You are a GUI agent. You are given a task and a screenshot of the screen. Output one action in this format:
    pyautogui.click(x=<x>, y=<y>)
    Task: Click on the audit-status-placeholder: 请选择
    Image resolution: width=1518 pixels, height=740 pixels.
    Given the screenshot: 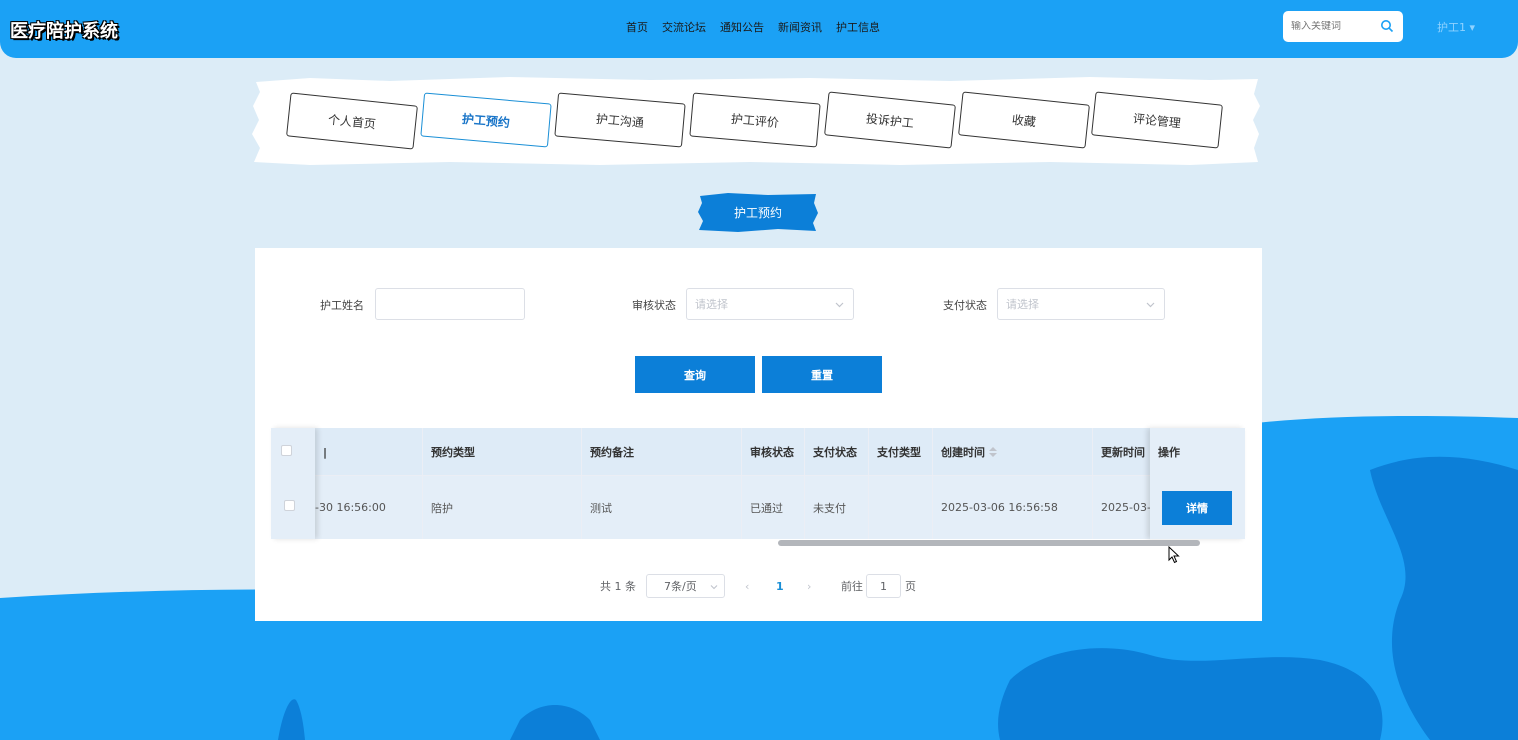 What is the action you would take?
    pyautogui.click(x=711, y=304)
    